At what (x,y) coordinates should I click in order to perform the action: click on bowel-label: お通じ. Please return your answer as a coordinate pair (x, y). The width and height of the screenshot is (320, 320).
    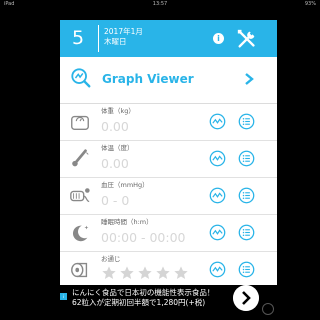
    Looking at the image, I should click on (111, 259).